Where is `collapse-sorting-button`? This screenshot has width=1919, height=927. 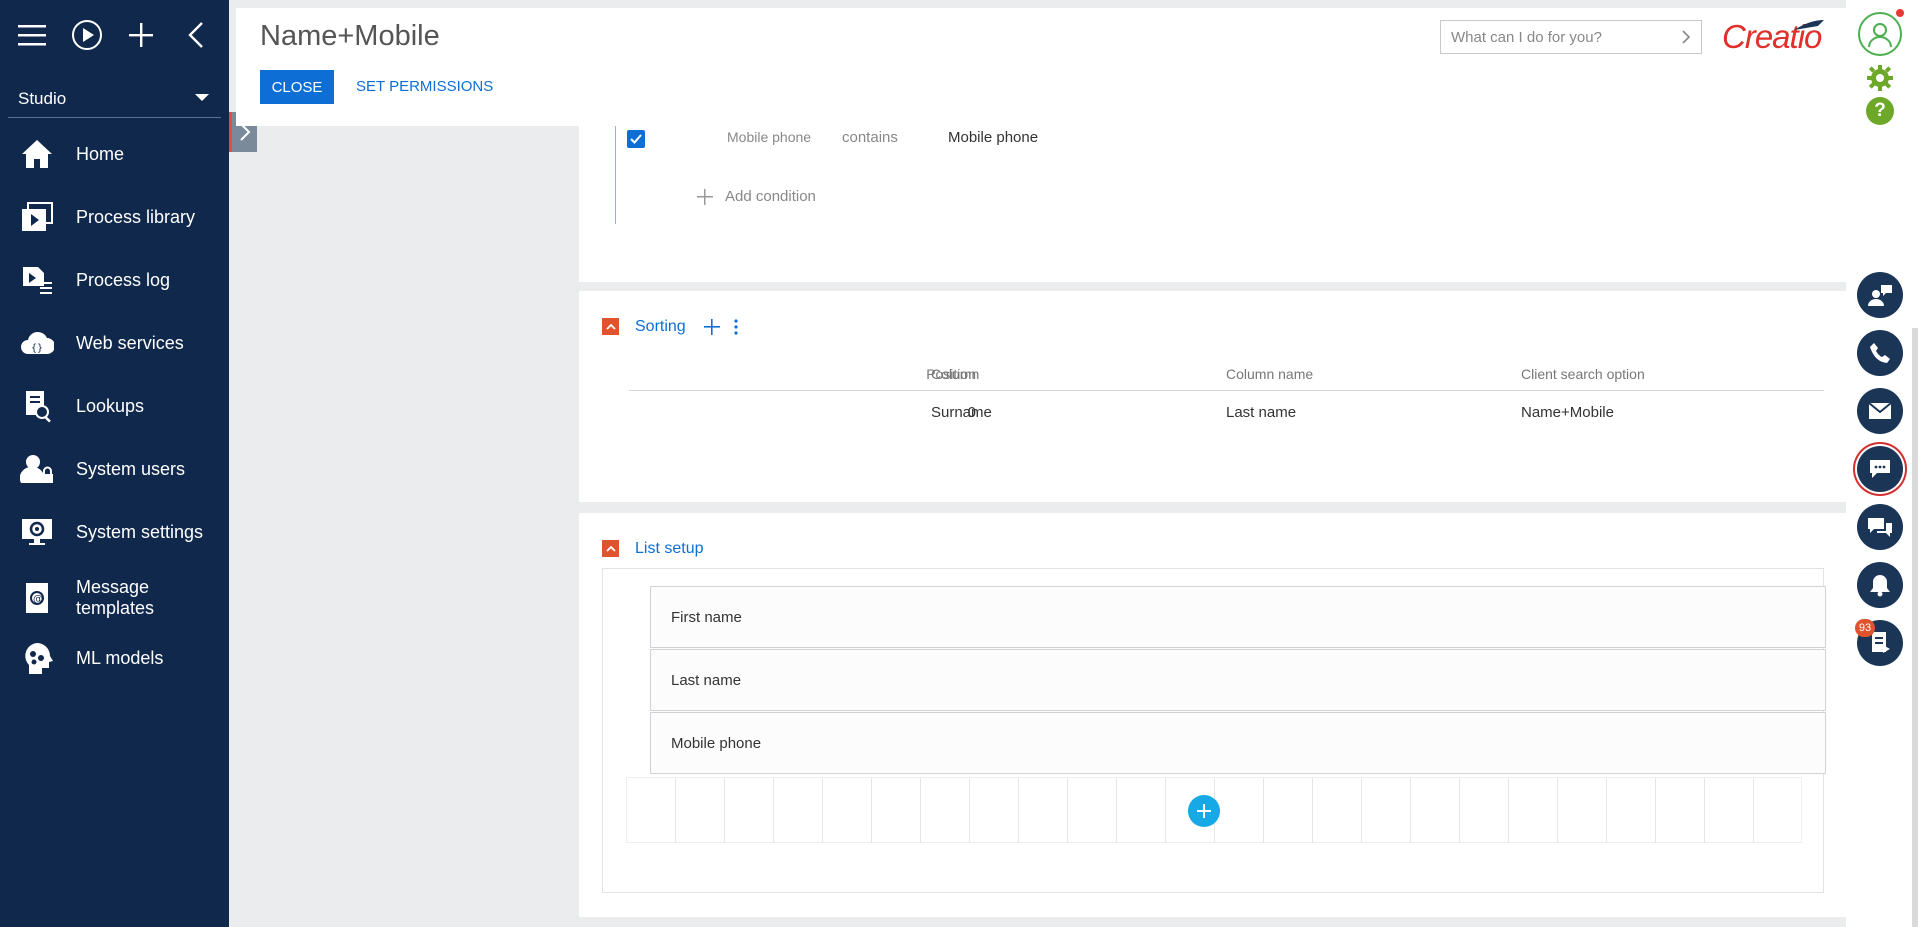 collapse-sorting-button is located at coordinates (610, 326).